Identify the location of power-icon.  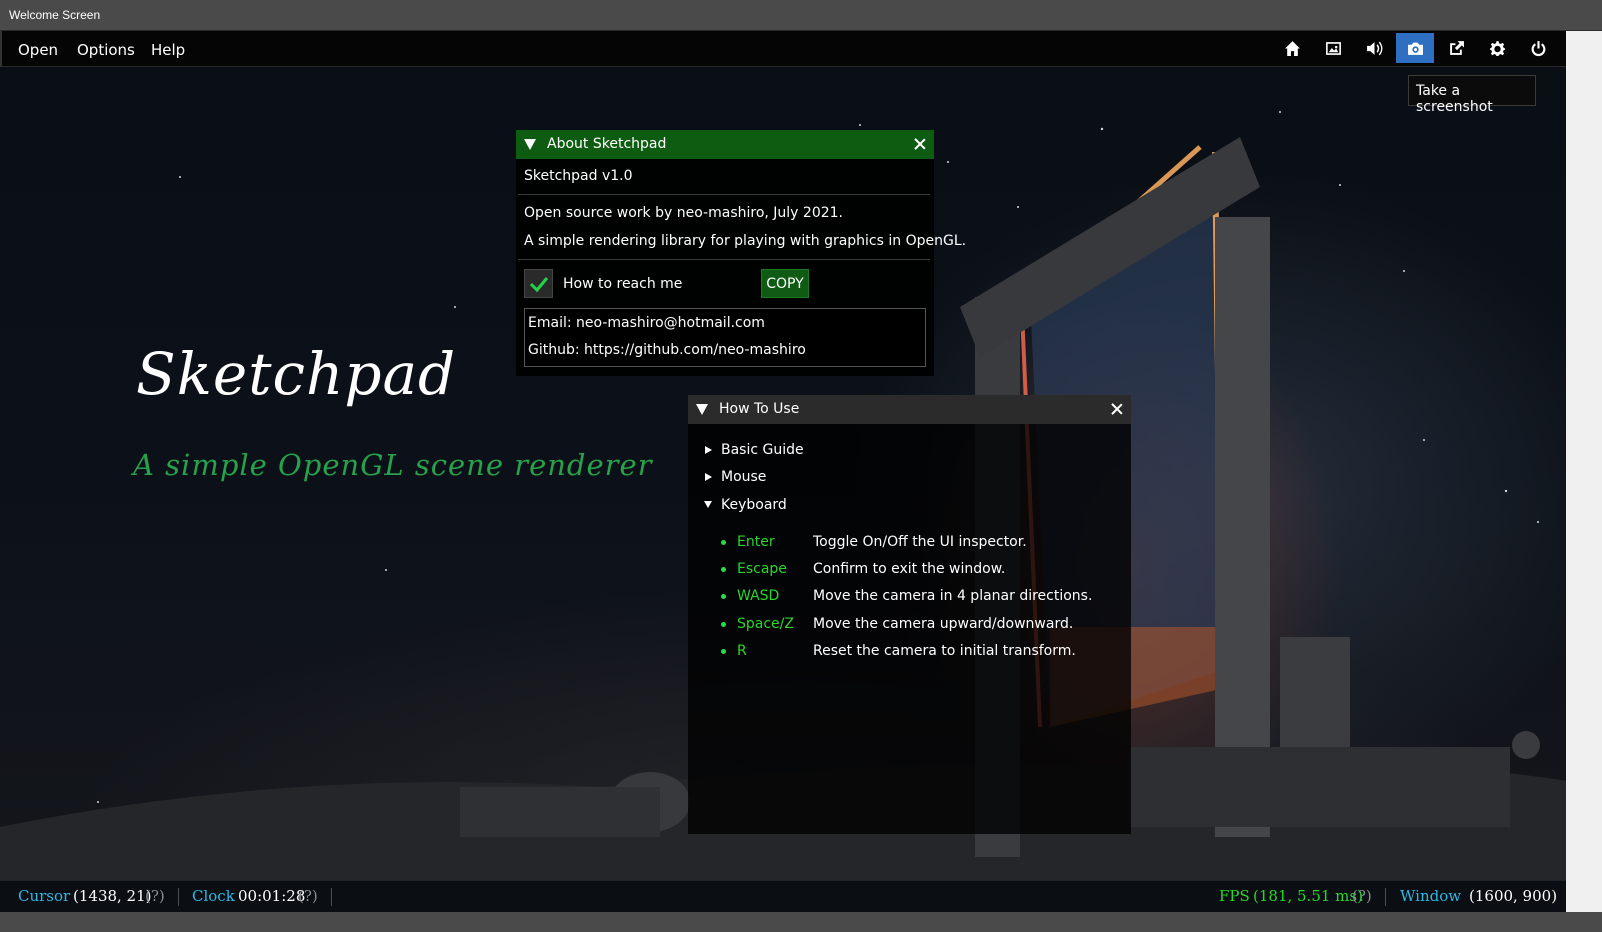
(1538, 48).